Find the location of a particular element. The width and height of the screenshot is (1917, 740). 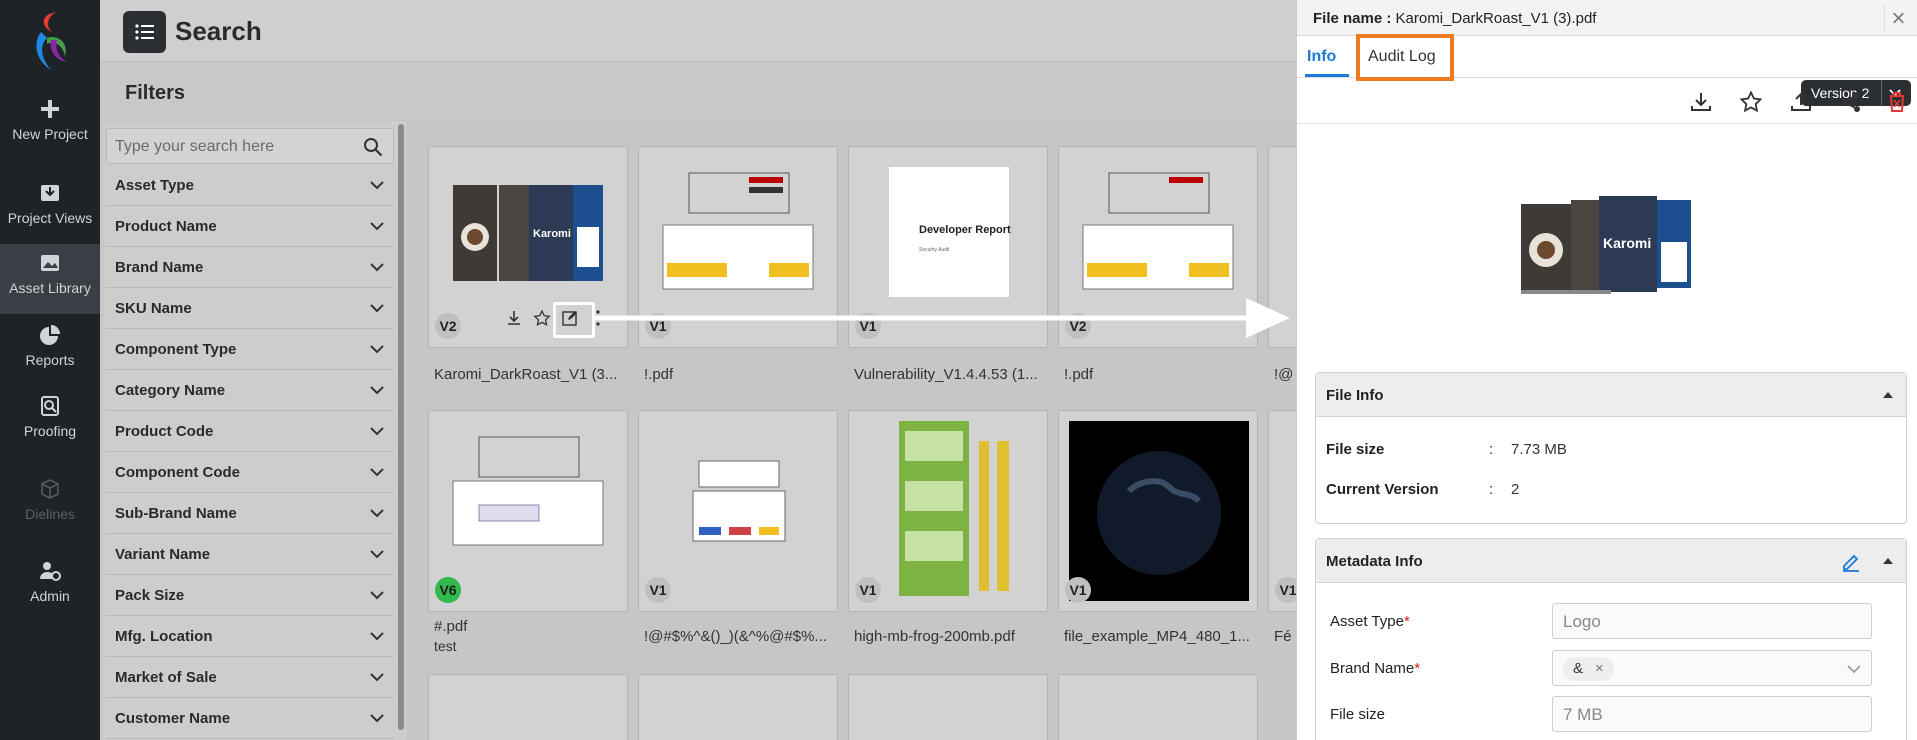

kv-key: Current Version is located at coordinates (1382, 489).